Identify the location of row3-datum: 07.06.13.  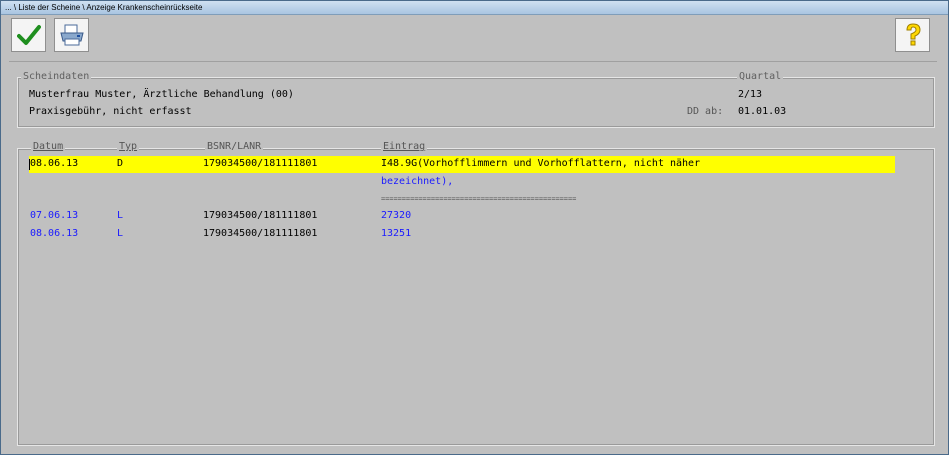
(54, 216).